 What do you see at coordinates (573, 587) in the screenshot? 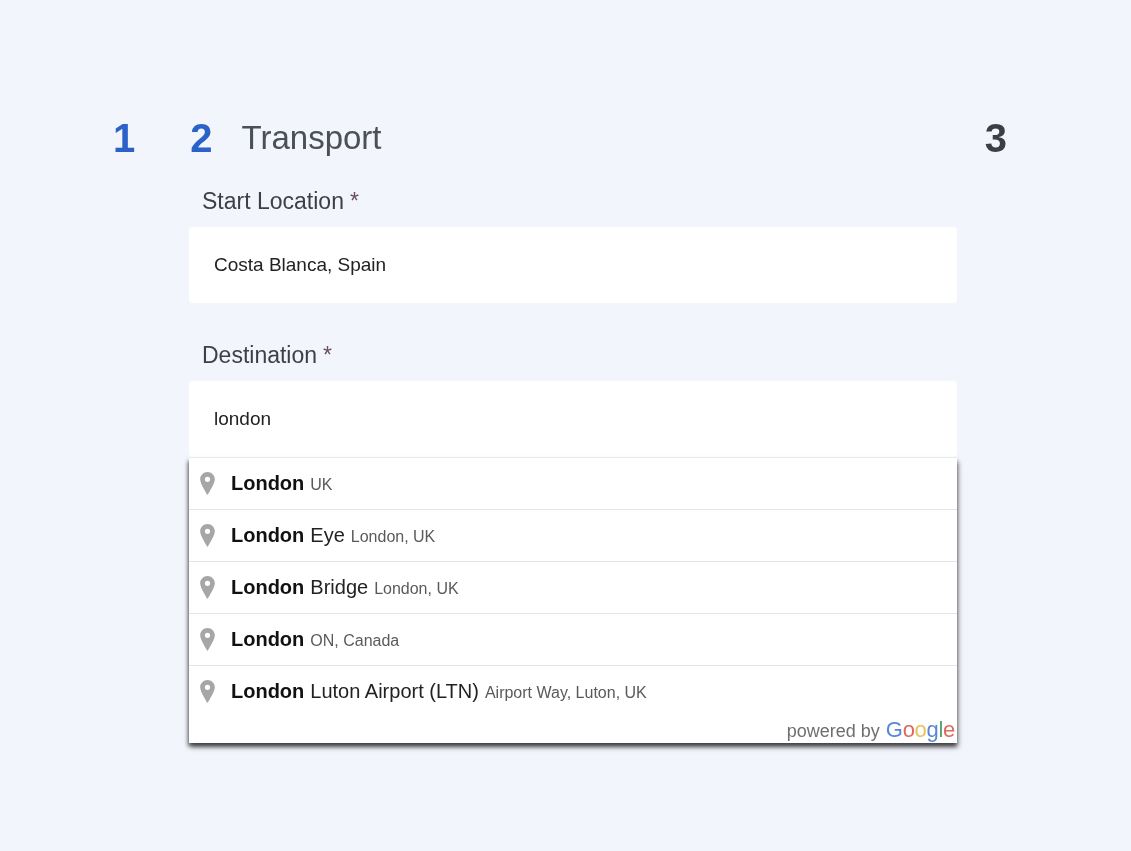
I see `suggestion-item: London Bridge London, UK` at bounding box center [573, 587].